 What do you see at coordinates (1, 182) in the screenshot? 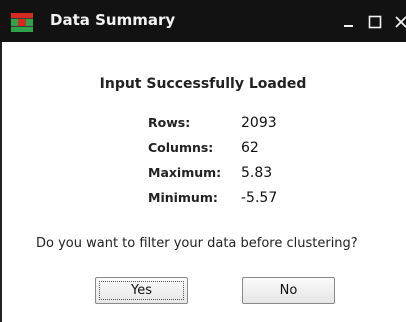
I see `window-left-border` at bounding box center [1, 182].